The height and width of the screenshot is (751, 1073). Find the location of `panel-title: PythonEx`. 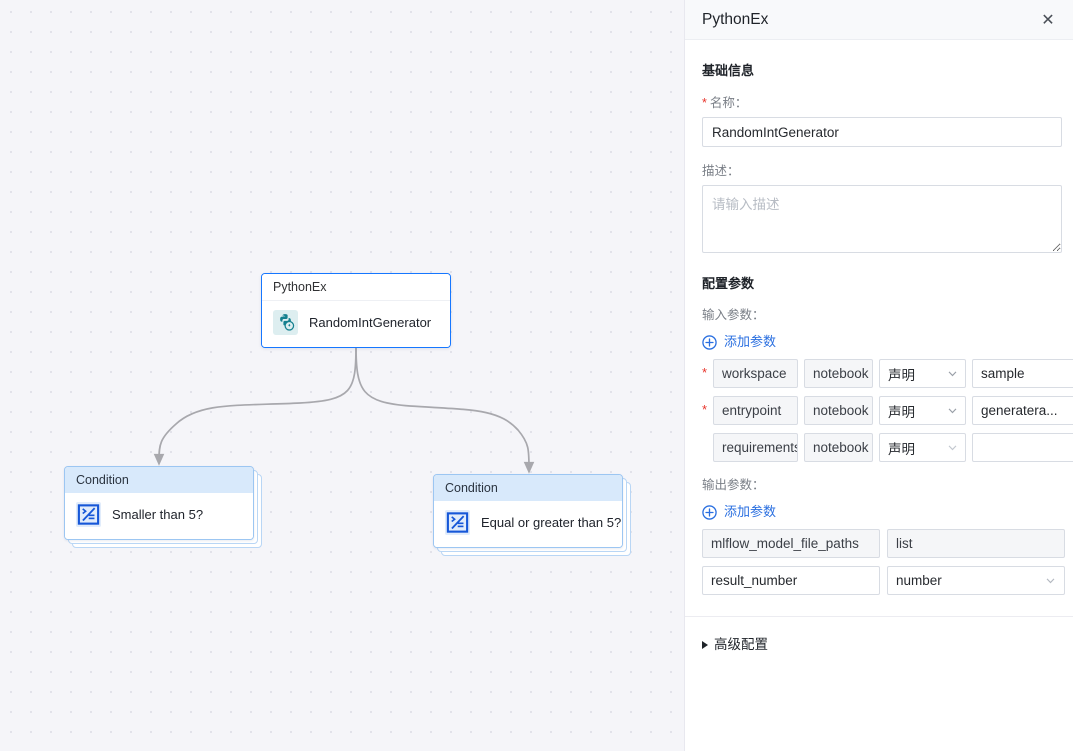

panel-title: PythonEx is located at coordinates (735, 19).